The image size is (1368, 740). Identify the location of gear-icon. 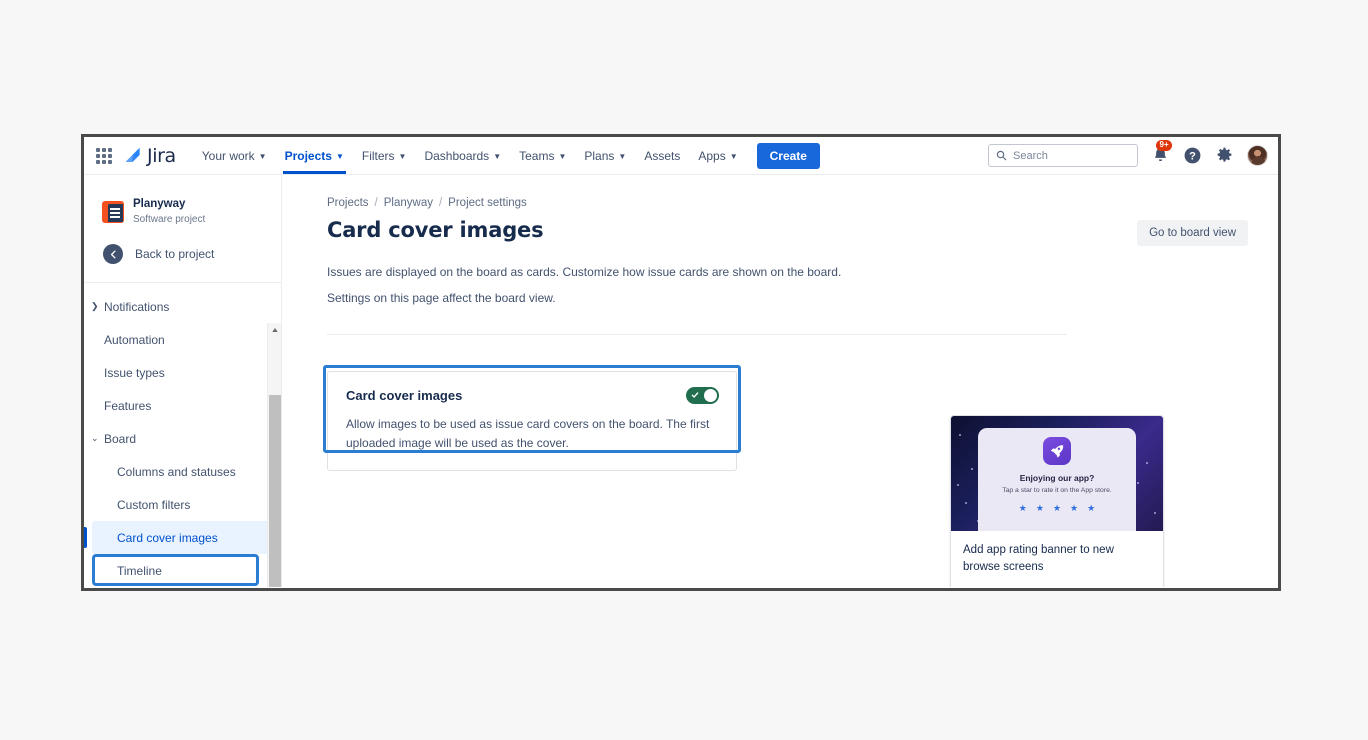
(1224, 154).